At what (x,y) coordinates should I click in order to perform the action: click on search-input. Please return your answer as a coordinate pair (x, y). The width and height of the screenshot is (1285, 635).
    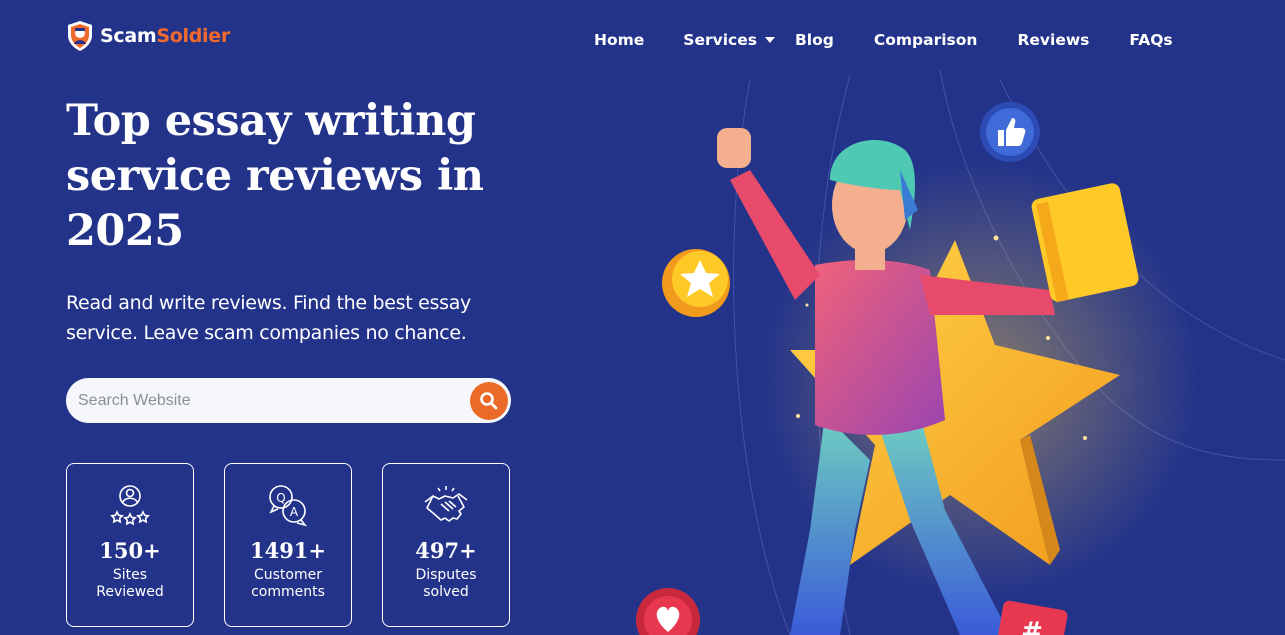
    Looking at the image, I should click on (274, 400).